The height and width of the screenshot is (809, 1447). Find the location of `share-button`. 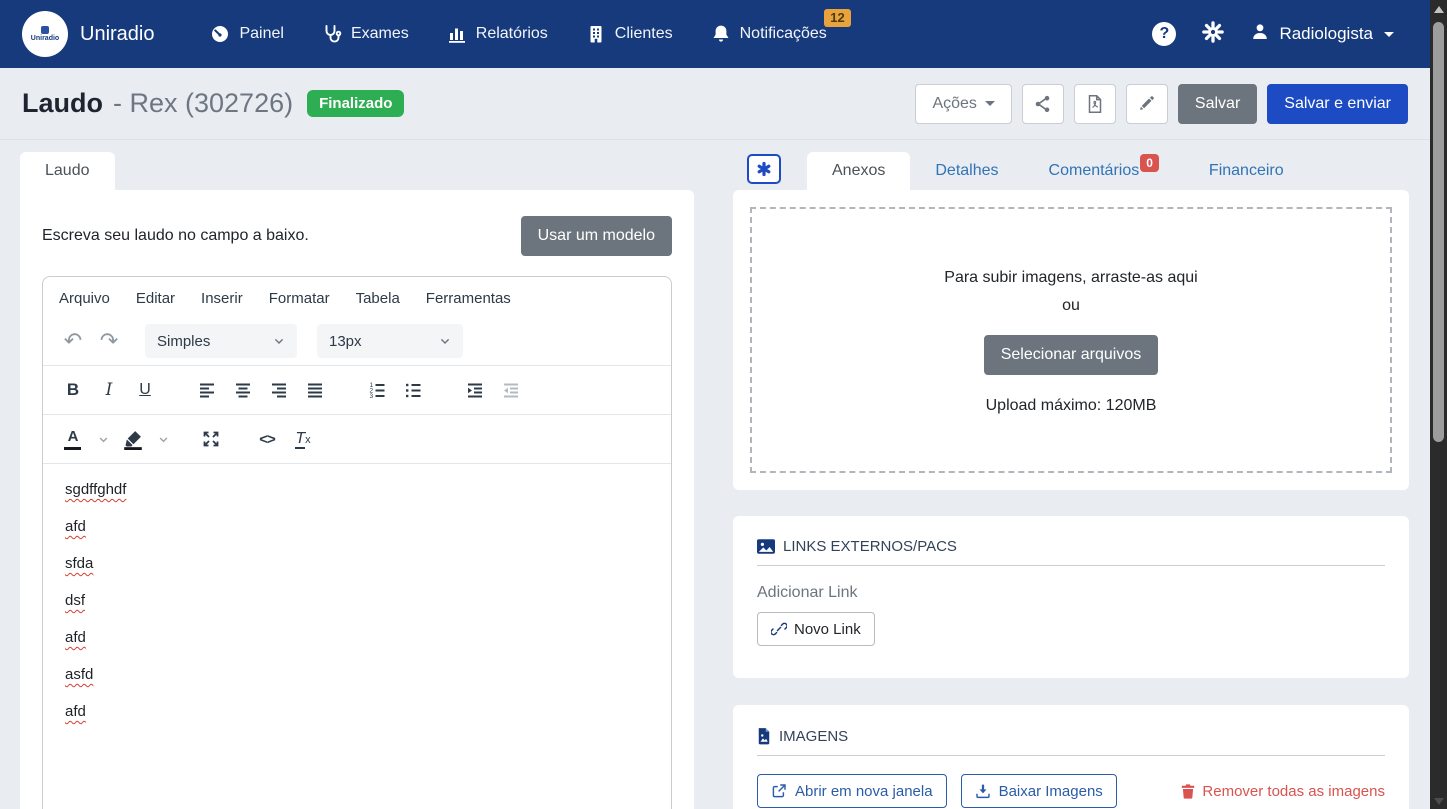

share-button is located at coordinates (1042, 103).